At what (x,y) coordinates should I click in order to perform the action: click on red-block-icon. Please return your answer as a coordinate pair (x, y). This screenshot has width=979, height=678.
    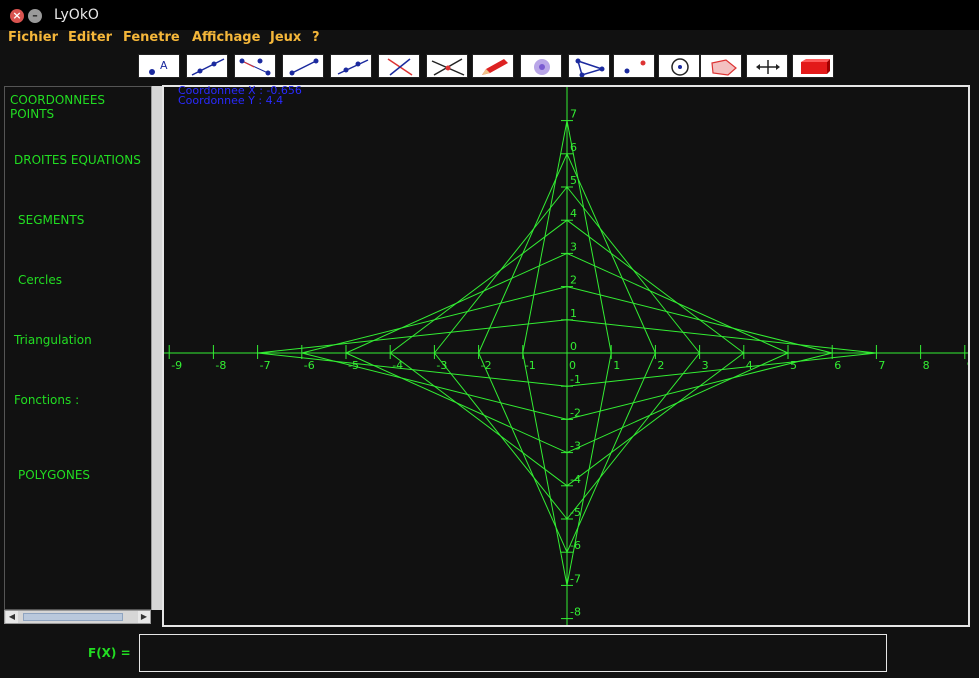
    Looking at the image, I should click on (815, 66).